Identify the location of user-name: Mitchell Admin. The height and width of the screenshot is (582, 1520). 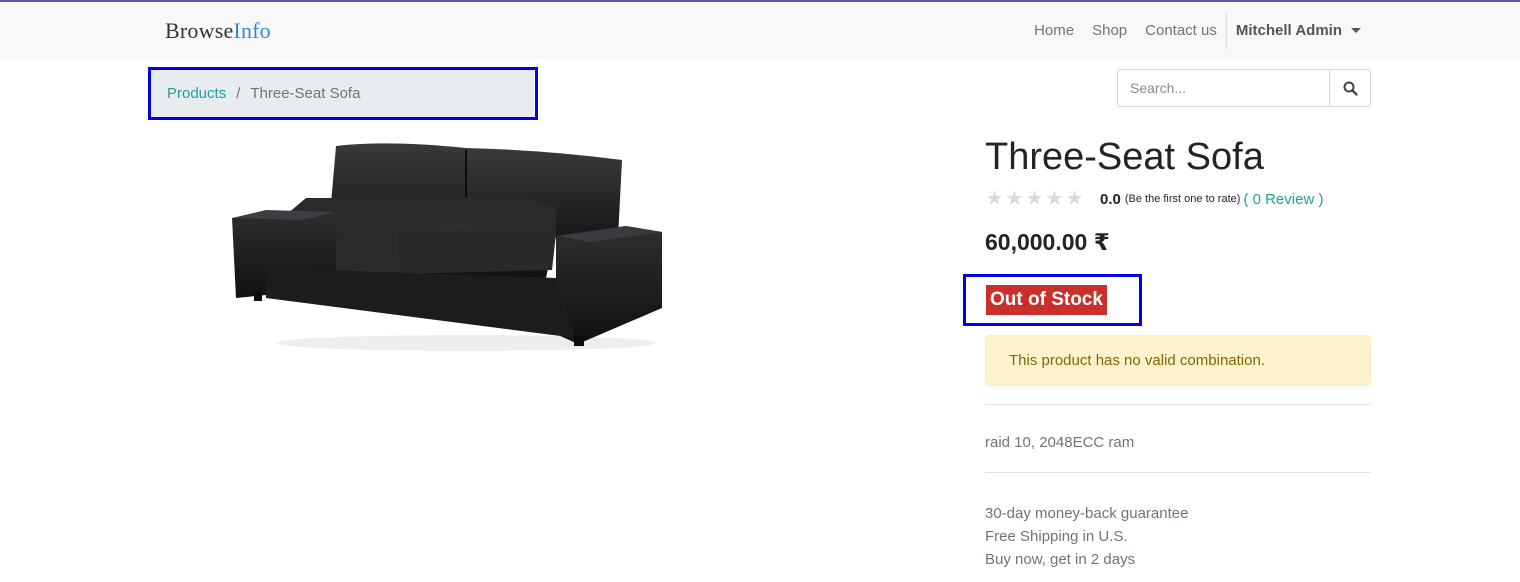
(1288, 30).